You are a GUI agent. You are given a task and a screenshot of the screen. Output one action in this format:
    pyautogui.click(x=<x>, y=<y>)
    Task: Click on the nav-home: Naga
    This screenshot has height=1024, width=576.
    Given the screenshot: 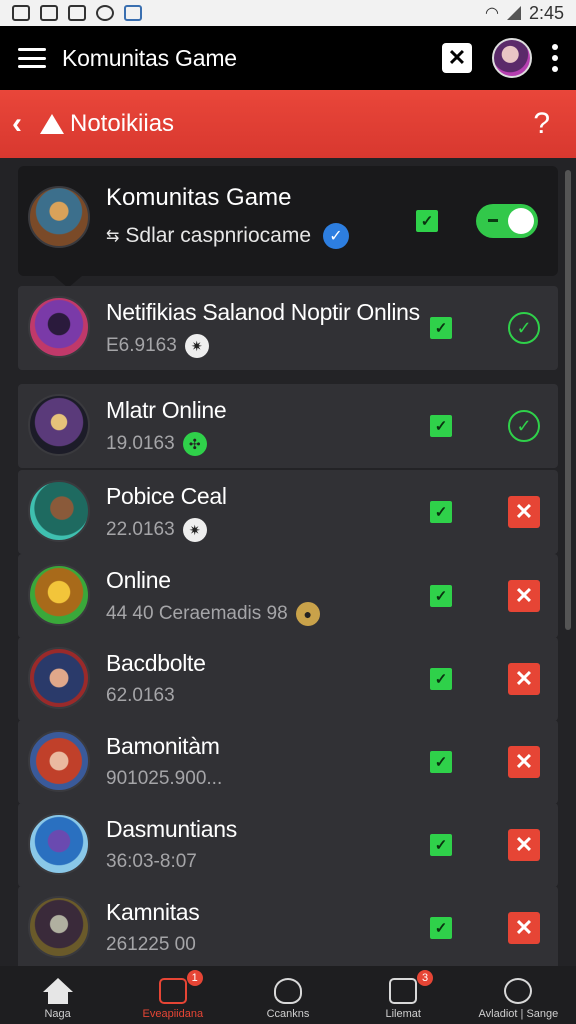 What is the action you would take?
    pyautogui.click(x=57, y=995)
    